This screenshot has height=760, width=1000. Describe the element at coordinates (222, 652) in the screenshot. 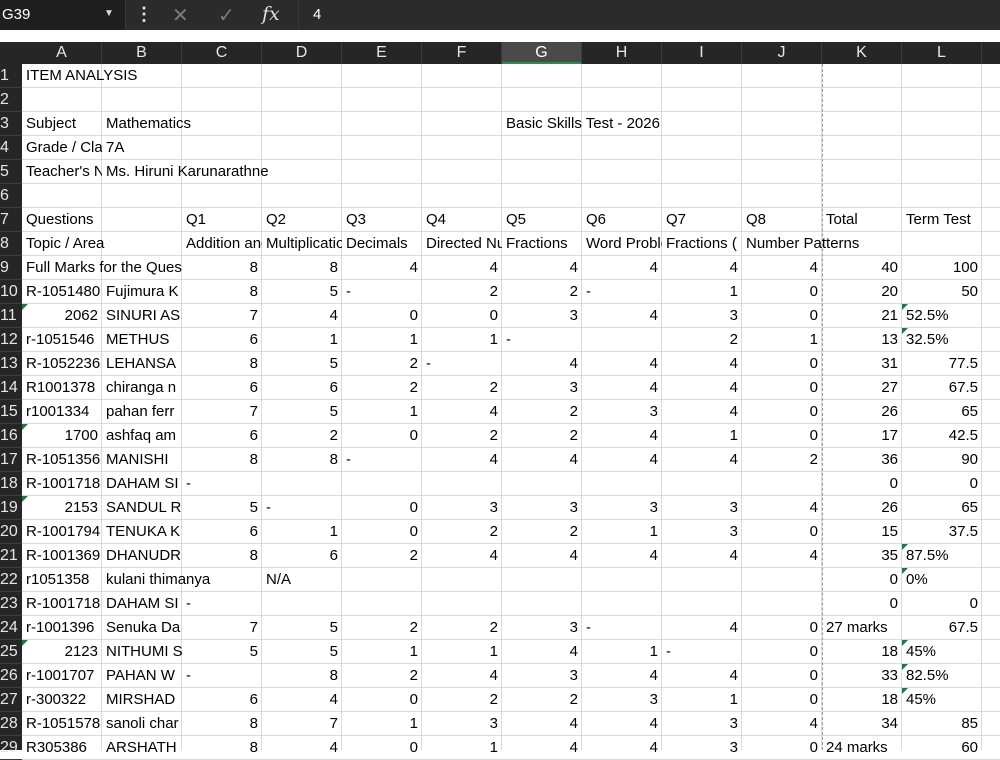

I see `cell-c25: 5` at that location.